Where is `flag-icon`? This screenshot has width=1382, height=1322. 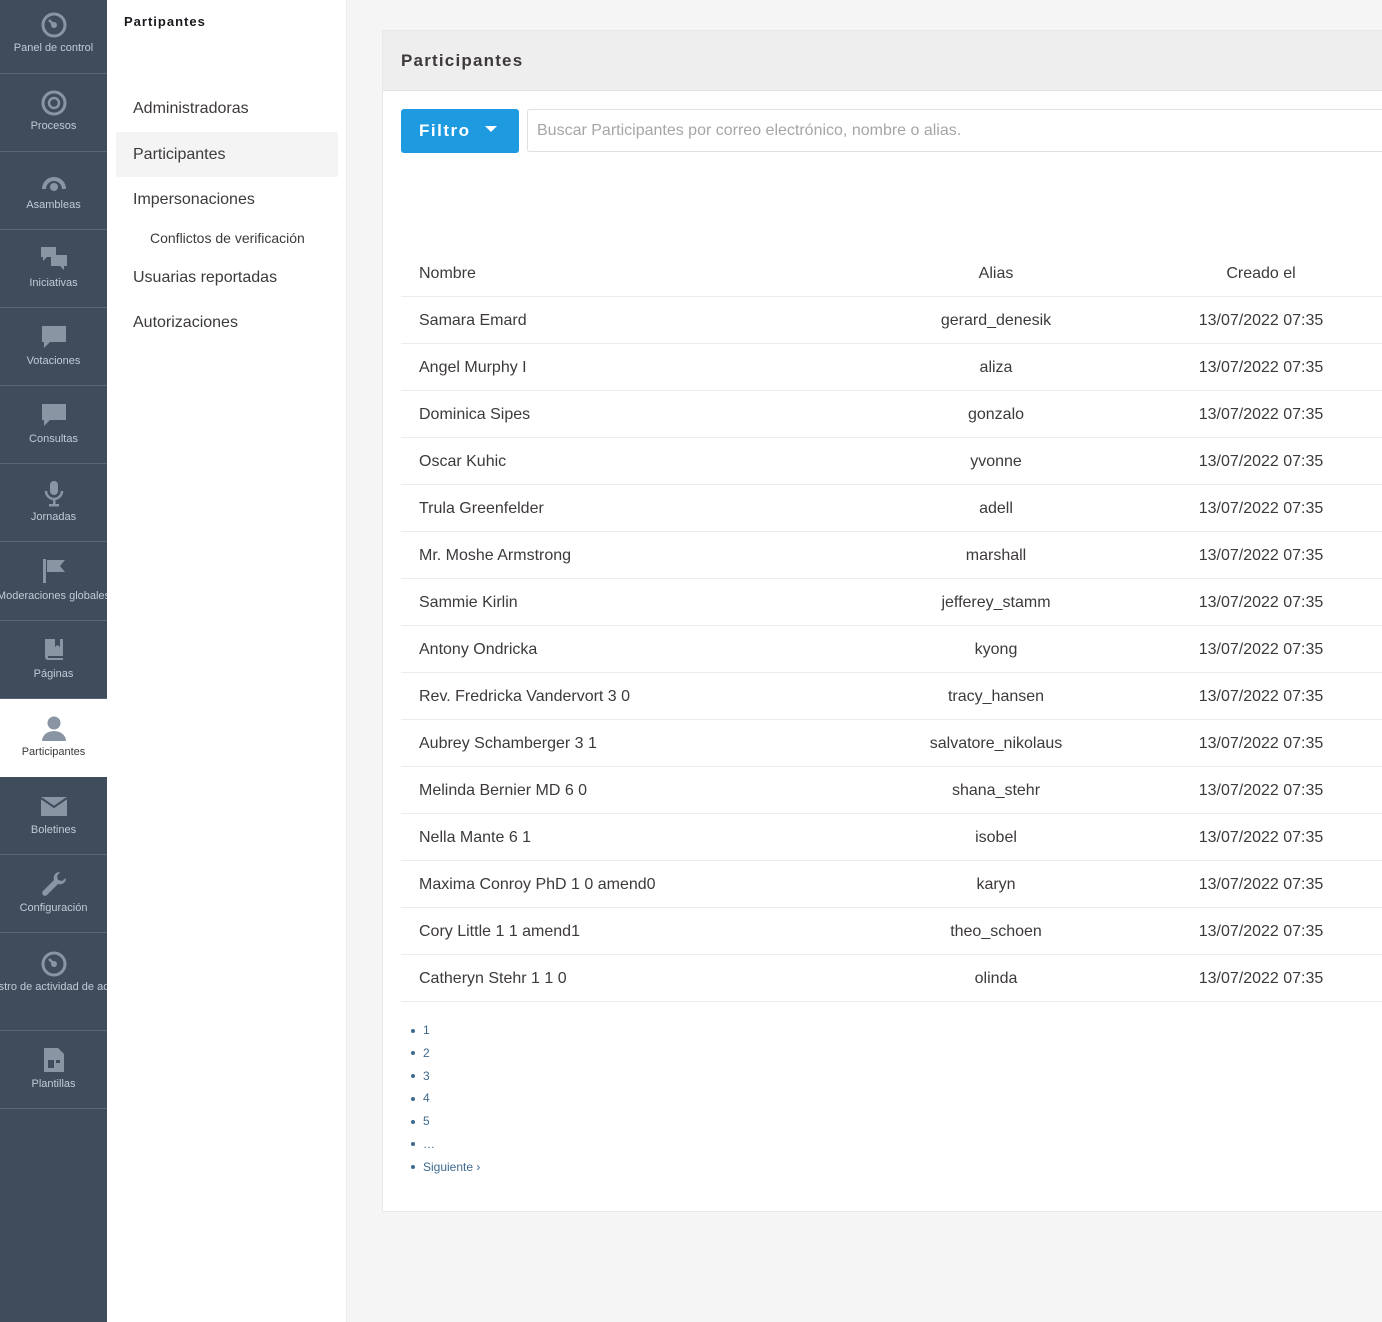
flag-icon is located at coordinates (53, 571).